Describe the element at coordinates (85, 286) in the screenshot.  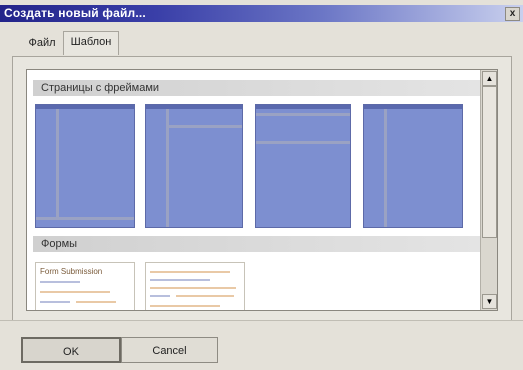
I see `form-template-submission: Form Submission` at that location.